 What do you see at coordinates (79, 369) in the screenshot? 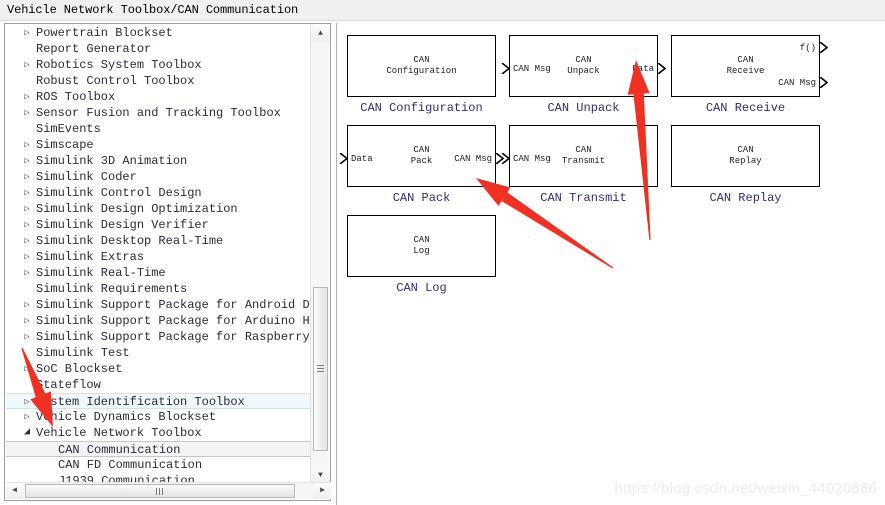
I see `tree-item-label: SoC Blockset` at bounding box center [79, 369].